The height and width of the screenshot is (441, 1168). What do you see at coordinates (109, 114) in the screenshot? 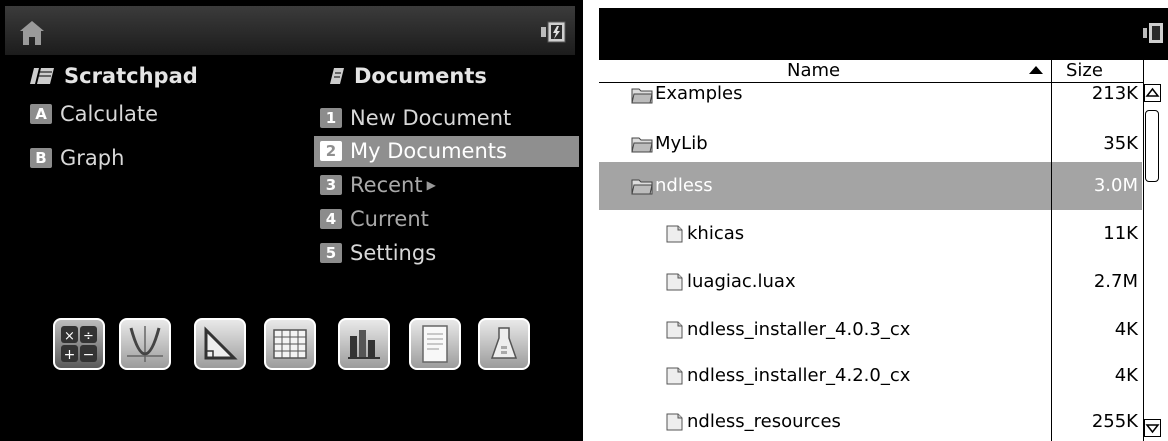
I see `menu-label: Calculate` at bounding box center [109, 114].